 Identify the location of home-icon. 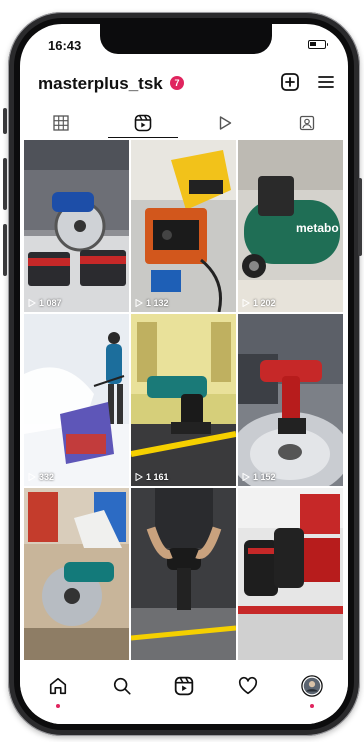
(58, 686).